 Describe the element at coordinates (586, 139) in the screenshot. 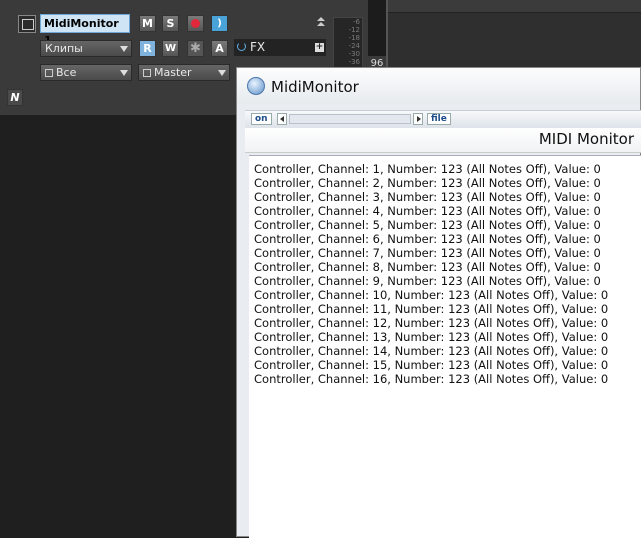

I see `plugin-title: MIDI Monitor` at that location.